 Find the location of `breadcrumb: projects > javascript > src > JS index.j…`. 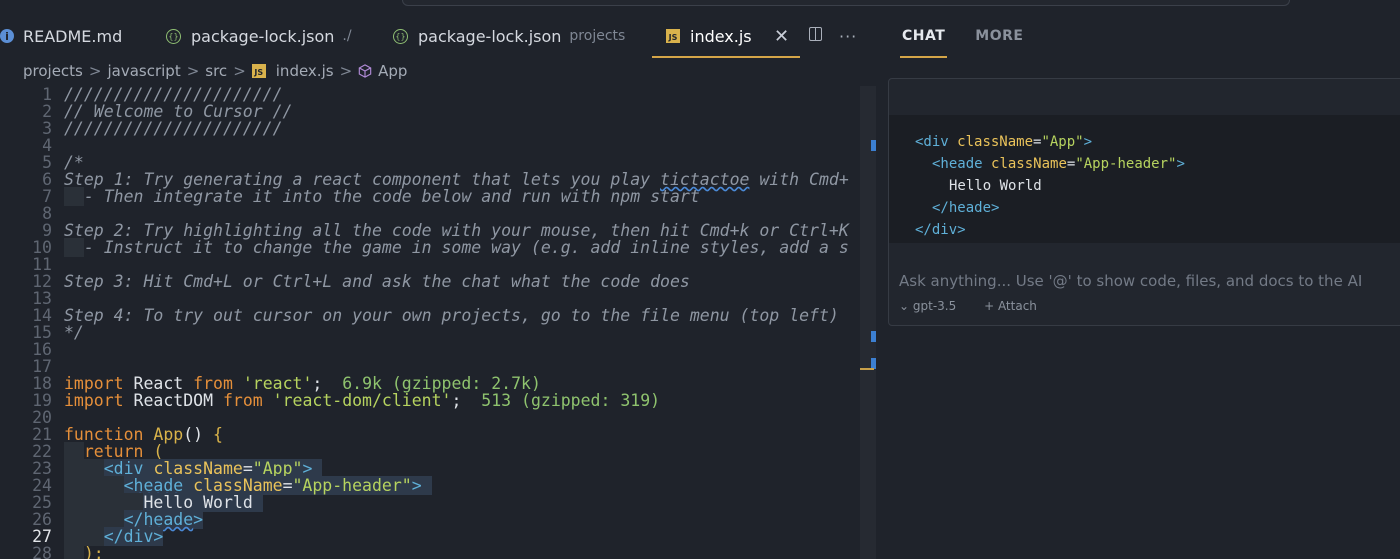

breadcrumb: projects > javascript > src > JS index.j… is located at coordinates (215, 71).